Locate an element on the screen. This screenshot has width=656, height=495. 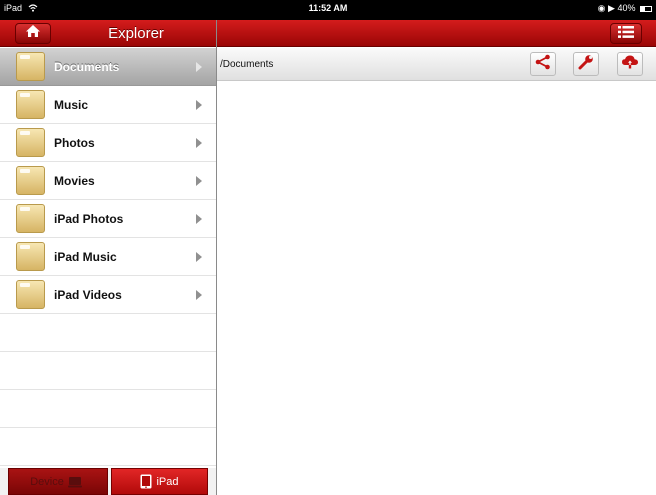
left-navigation-bar: Explorer is located at coordinates (108, 33).